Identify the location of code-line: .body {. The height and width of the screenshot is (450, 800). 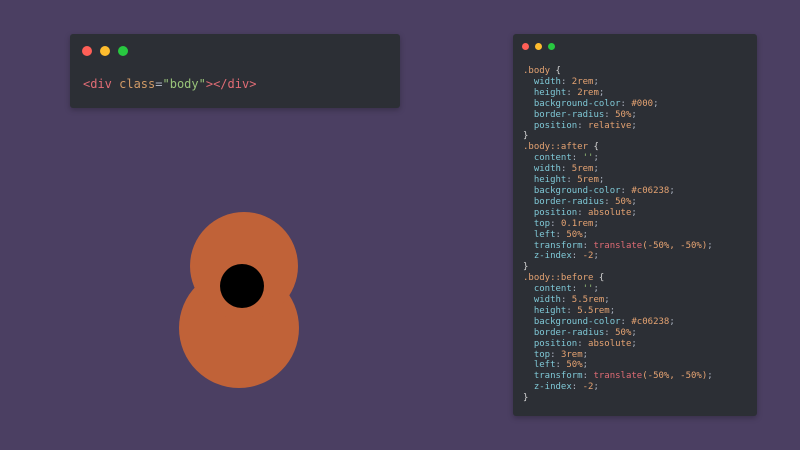
(618, 71).